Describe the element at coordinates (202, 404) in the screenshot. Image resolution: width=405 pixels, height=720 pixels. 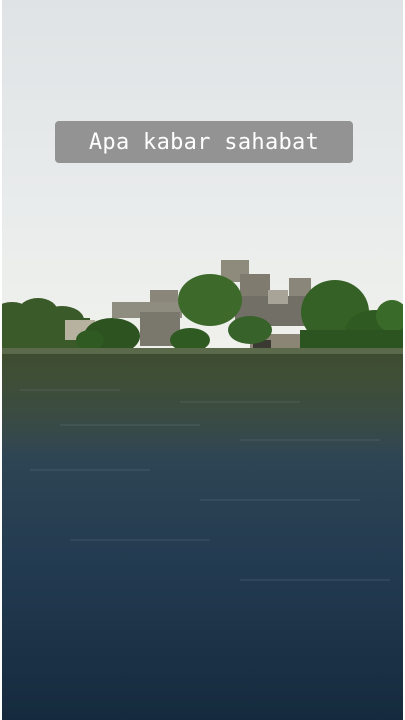
I see `tree-reflection` at that location.